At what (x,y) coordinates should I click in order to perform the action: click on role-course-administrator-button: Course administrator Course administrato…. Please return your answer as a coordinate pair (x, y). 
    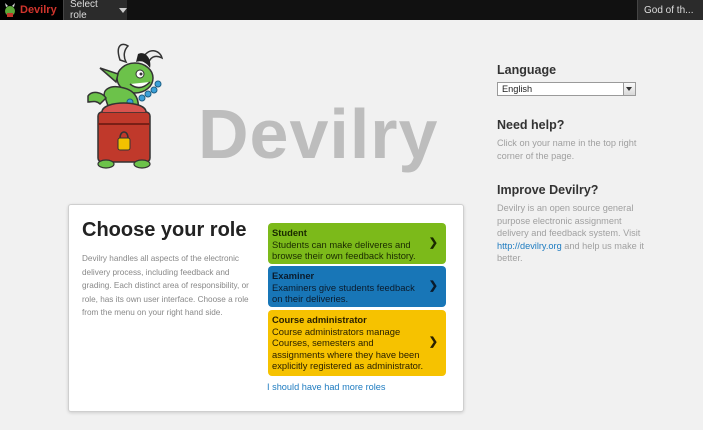
    Looking at the image, I should click on (357, 343).